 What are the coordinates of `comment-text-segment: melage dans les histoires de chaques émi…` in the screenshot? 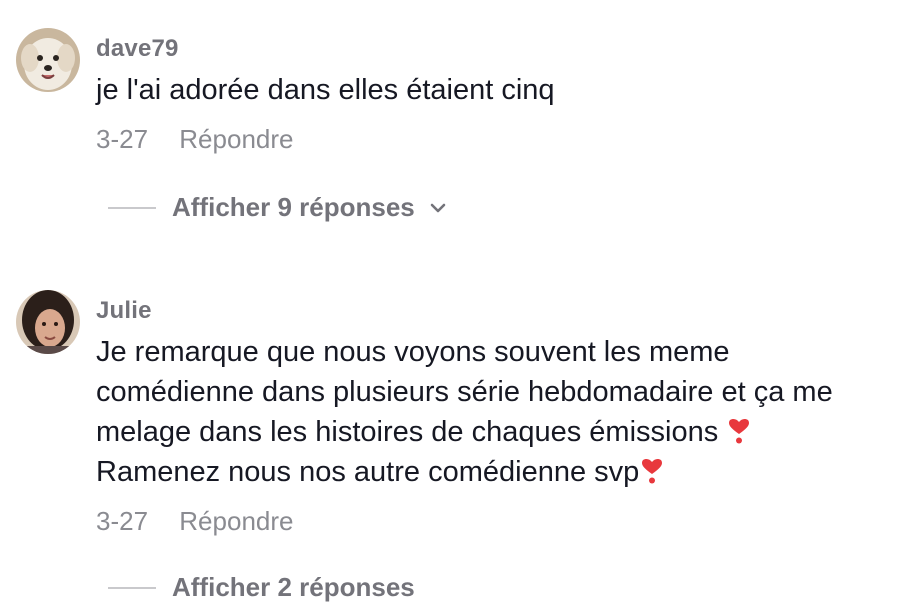 It's located at (407, 432).